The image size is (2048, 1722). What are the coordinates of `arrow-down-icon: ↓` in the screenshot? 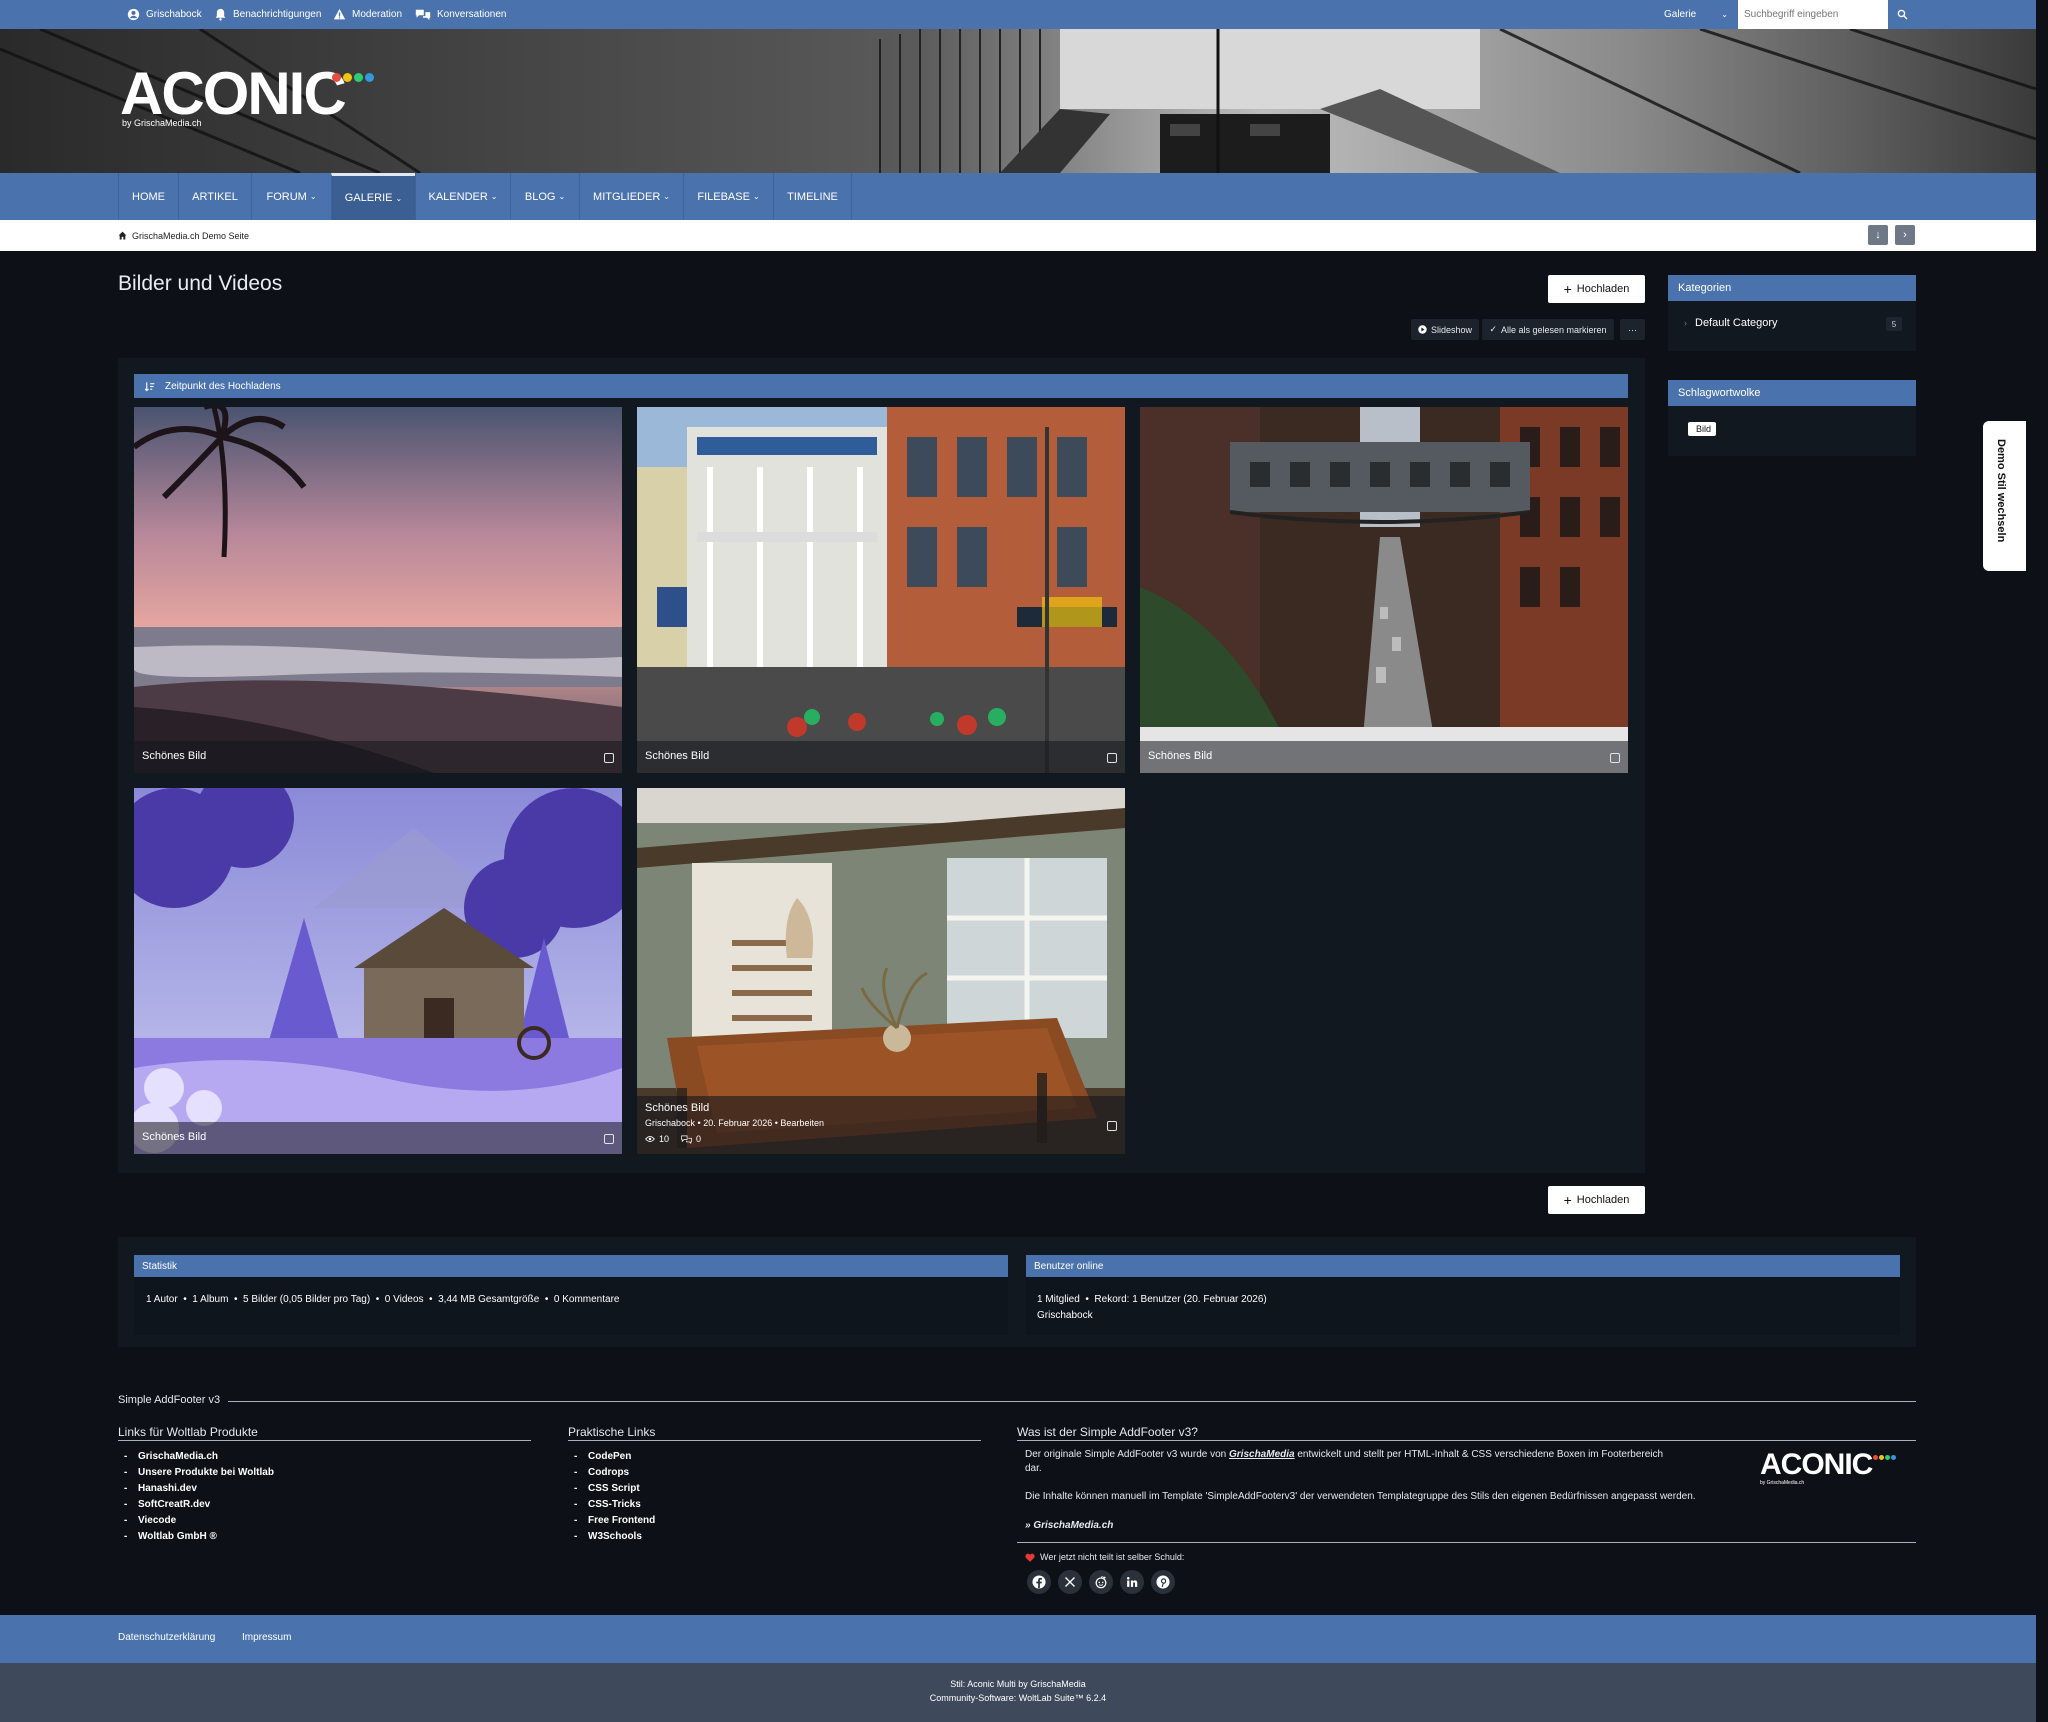 It's located at (1878, 235).